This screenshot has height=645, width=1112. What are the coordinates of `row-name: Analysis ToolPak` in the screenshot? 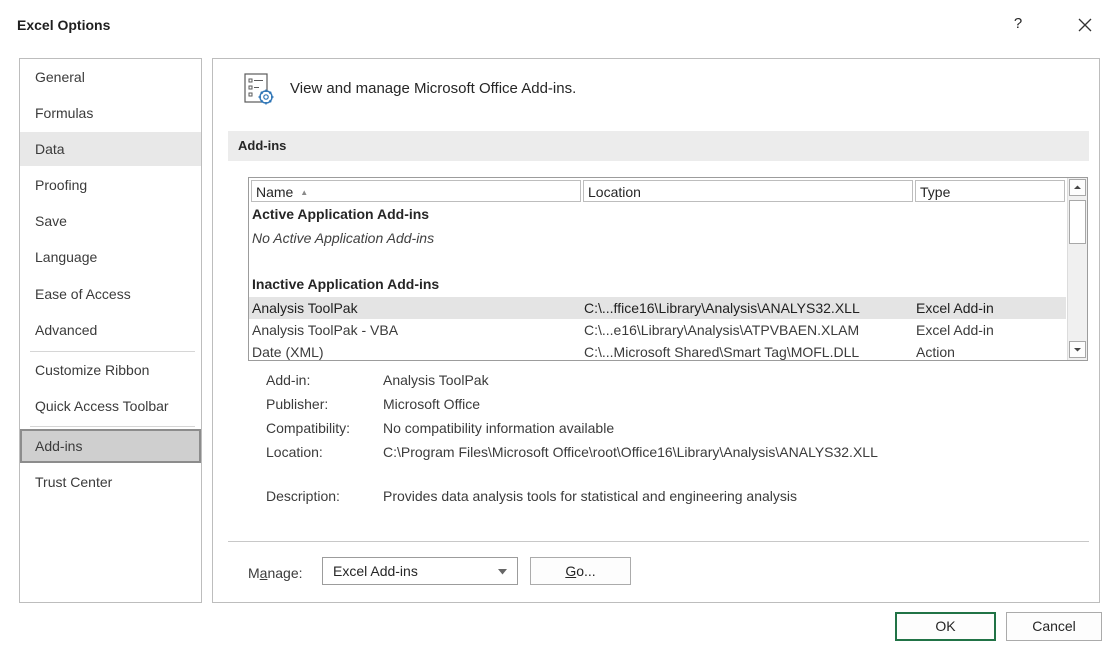 It's located at (305, 308).